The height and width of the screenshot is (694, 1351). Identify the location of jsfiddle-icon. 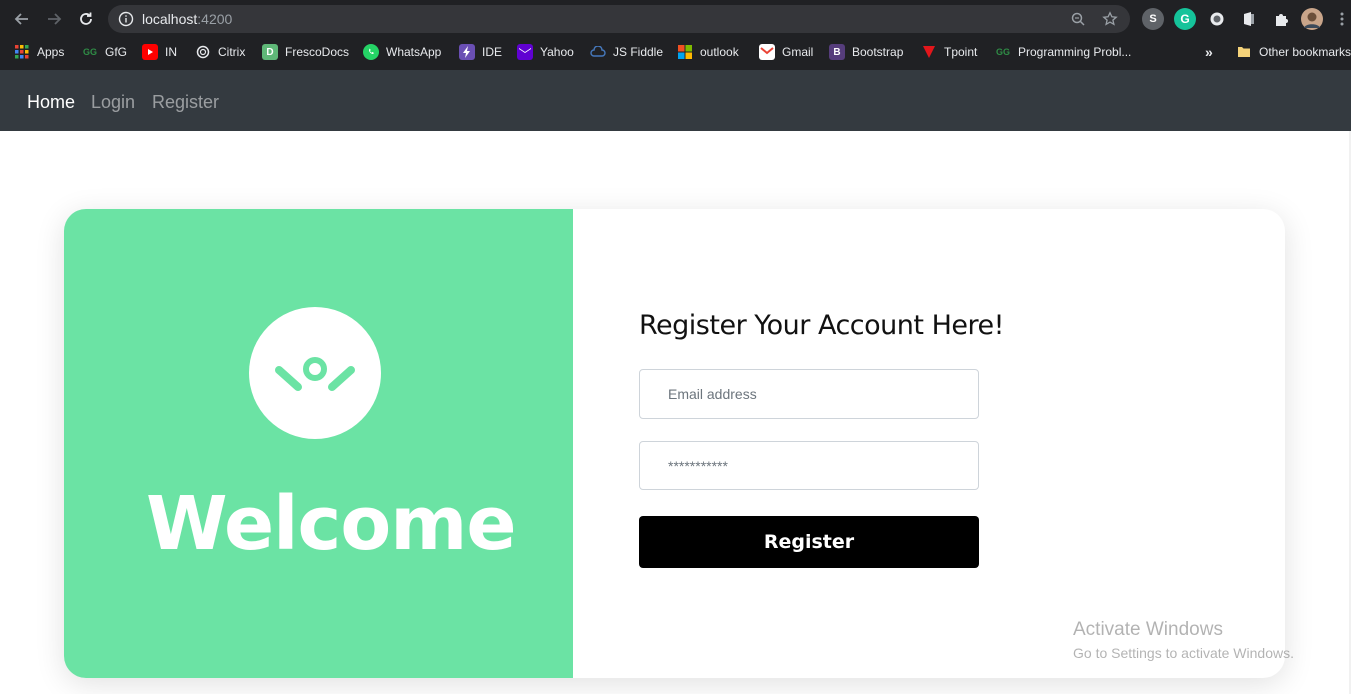
(598, 52).